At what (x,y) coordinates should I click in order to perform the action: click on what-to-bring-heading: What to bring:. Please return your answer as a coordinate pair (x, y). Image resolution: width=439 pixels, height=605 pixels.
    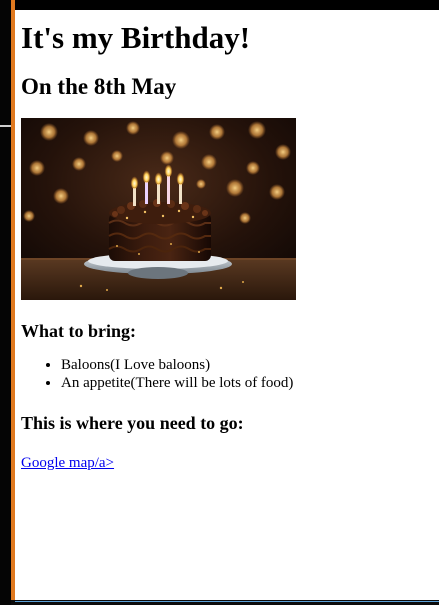
    Looking at the image, I should click on (79, 331).